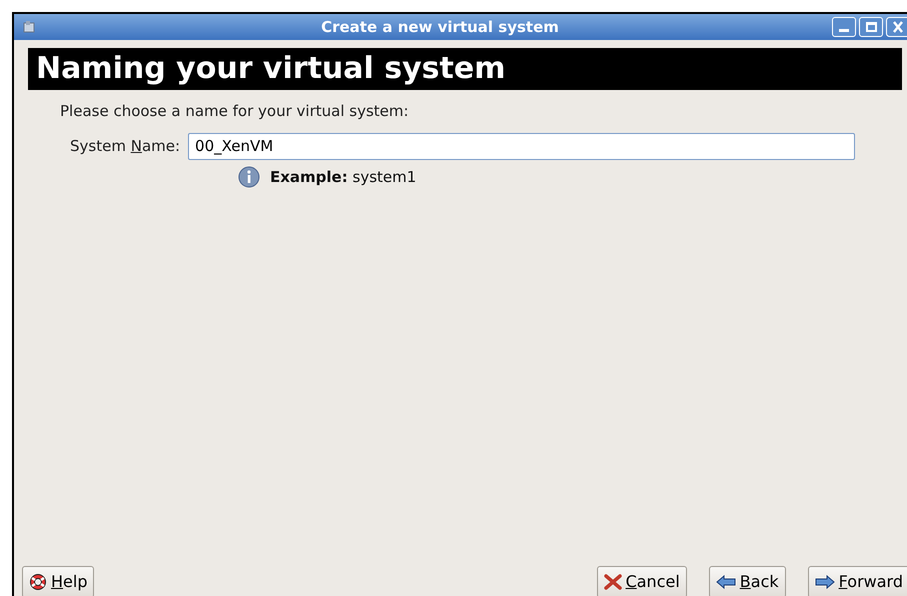 The image size is (907, 596). What do you see at coordinates (440, 27) in the screenshot?
I see `window-title: Create a new virtual system` at bounding box center [440, 27].